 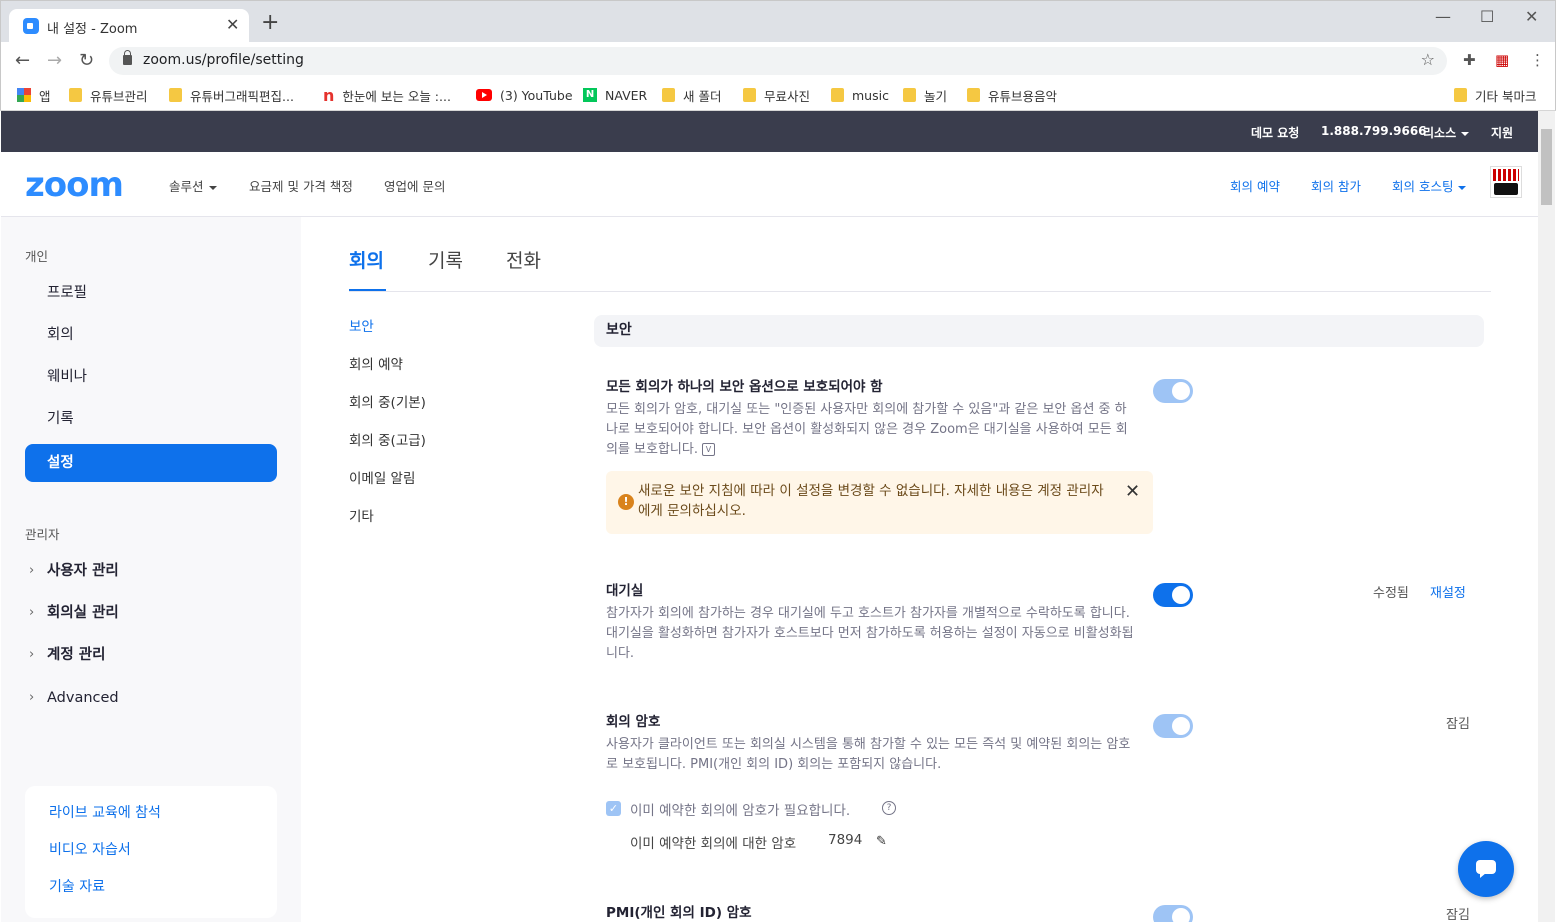 What do you see at coordinates (376, 363) in the screenshot?
I see `subnav-schedule-meeting: 회의 예약` at bounding box center [376, 363].